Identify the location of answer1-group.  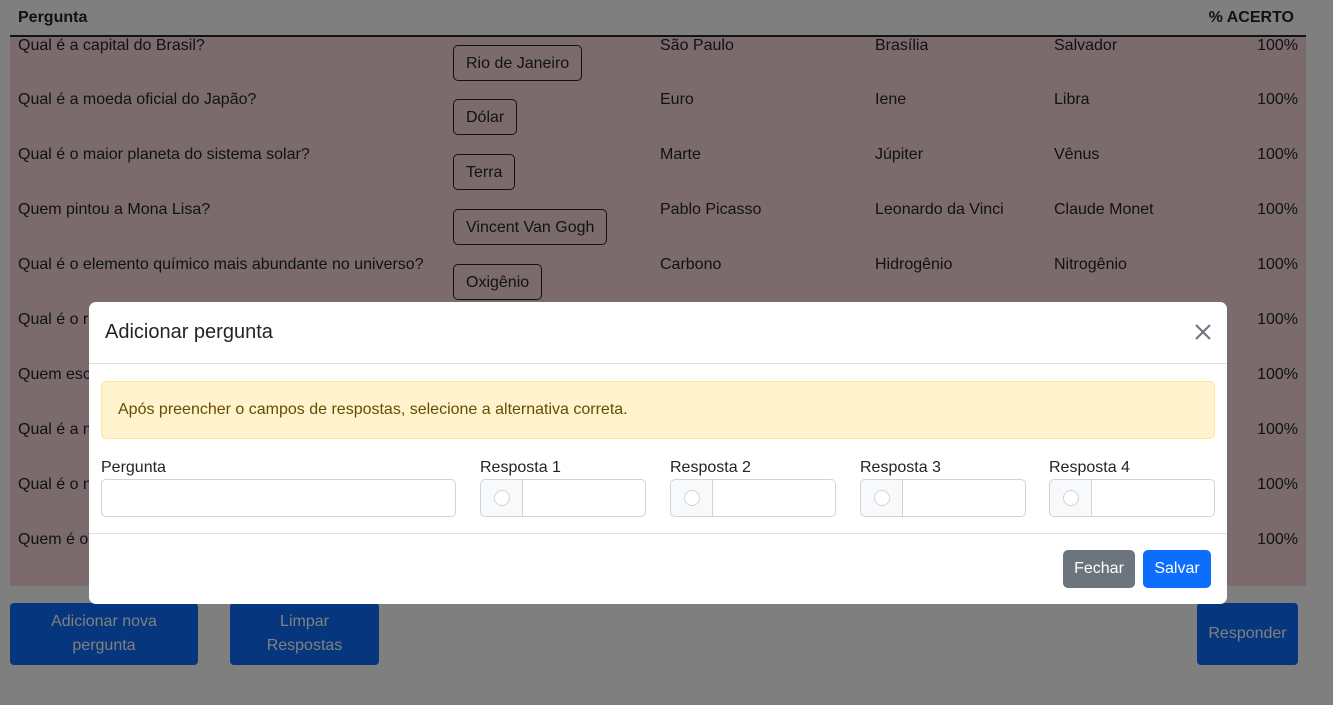
(563, 498).